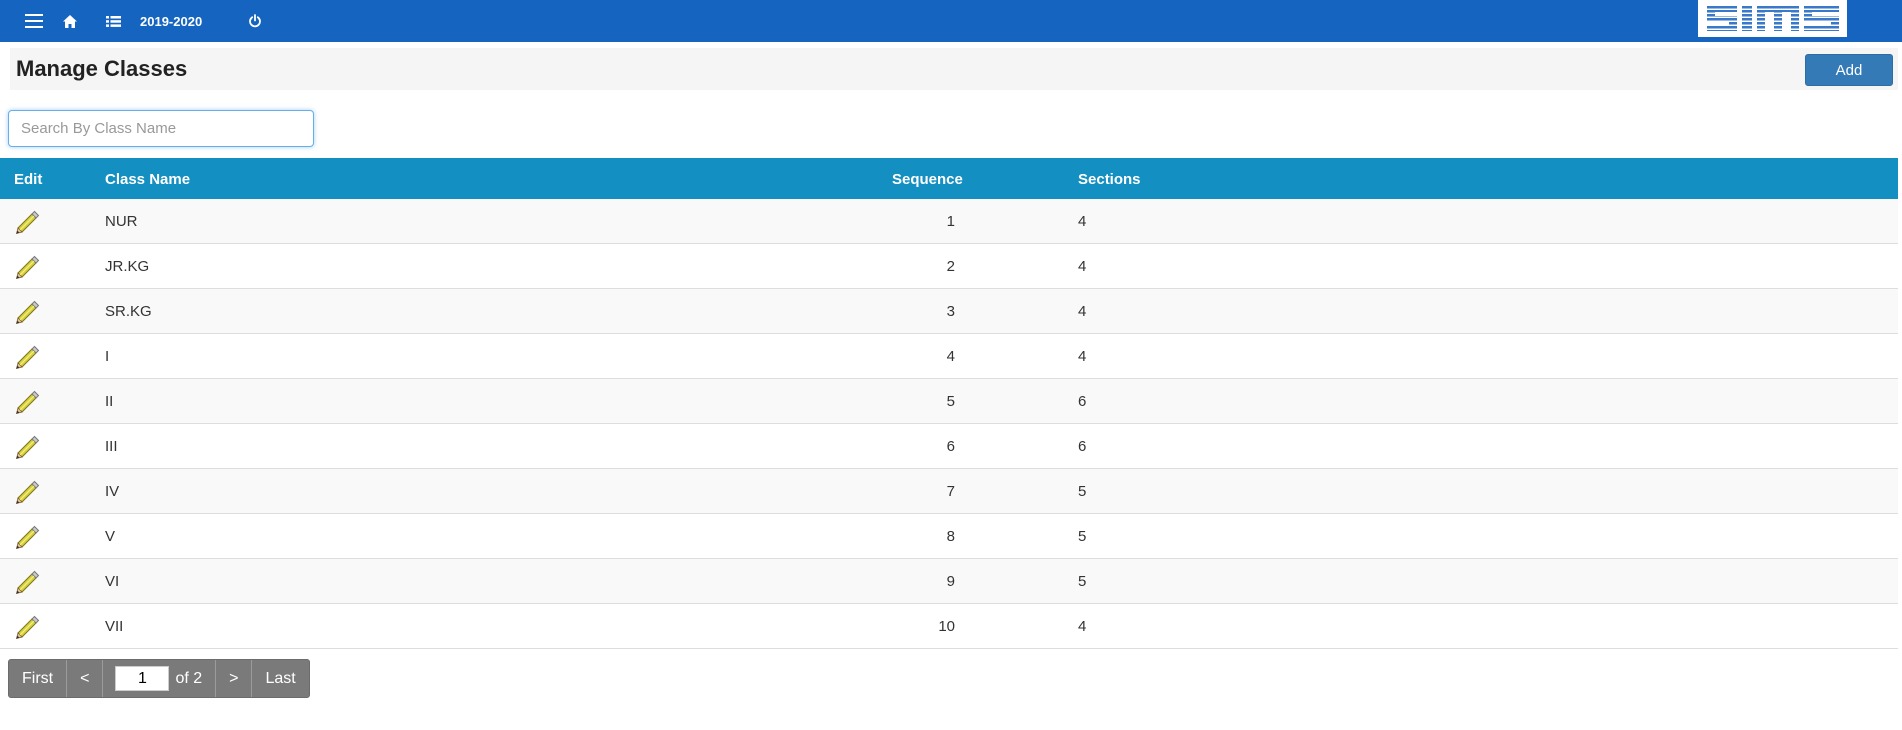  Describe the element at coordinates (927, 266) in the screenshot. I see `sequence-cell: 2` at that location.